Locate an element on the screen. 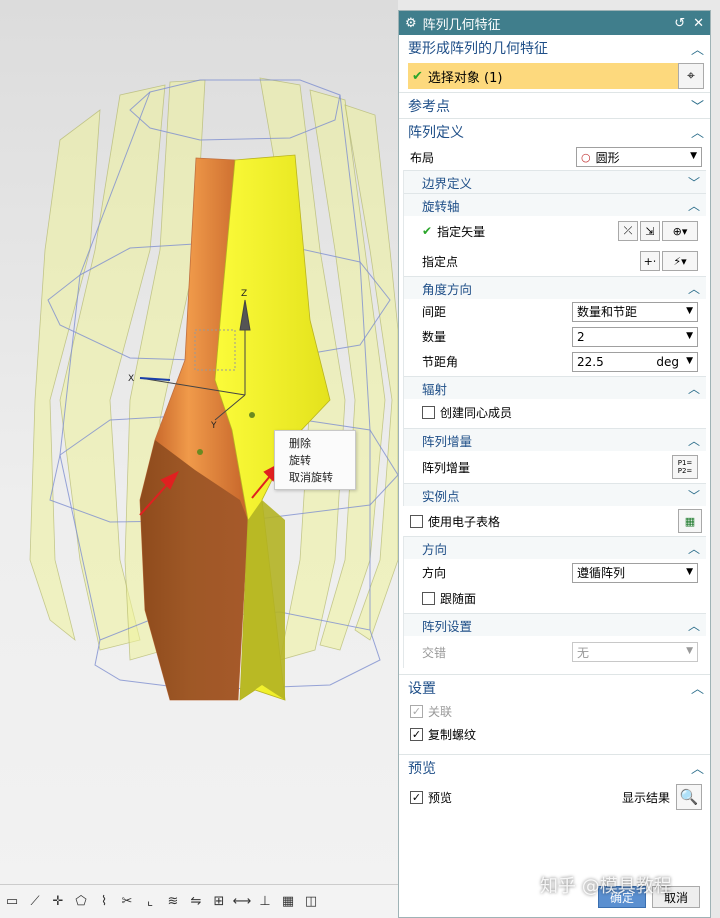 The image size is (720, 918). plus-icon: ✛ is located at coordinates (58, 902).